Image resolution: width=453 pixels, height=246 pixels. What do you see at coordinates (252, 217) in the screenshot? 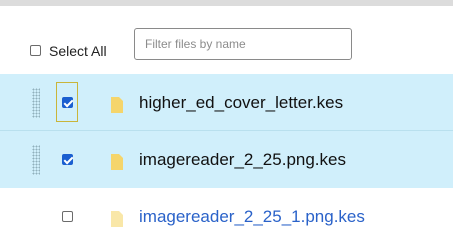
I see `file-name: imagereader_2_25_1.png.kes` at bounding box center [252, 217].